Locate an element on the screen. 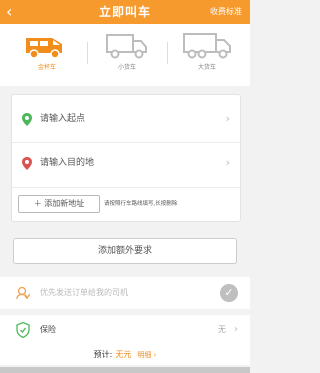 The image size is (320, 373). estimate-price: 无元 is located at coordinates (123, 354).